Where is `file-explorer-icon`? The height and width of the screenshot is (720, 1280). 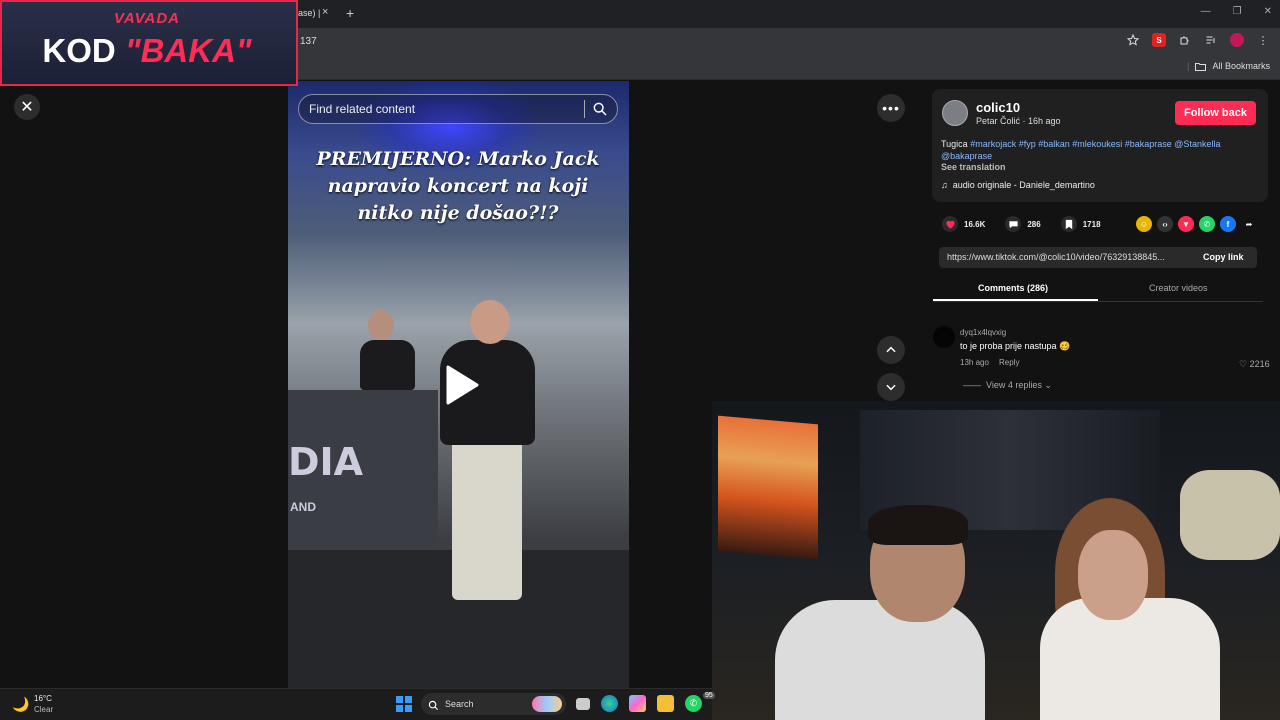 file-explorer-icon is located at coordinates (665, 703).